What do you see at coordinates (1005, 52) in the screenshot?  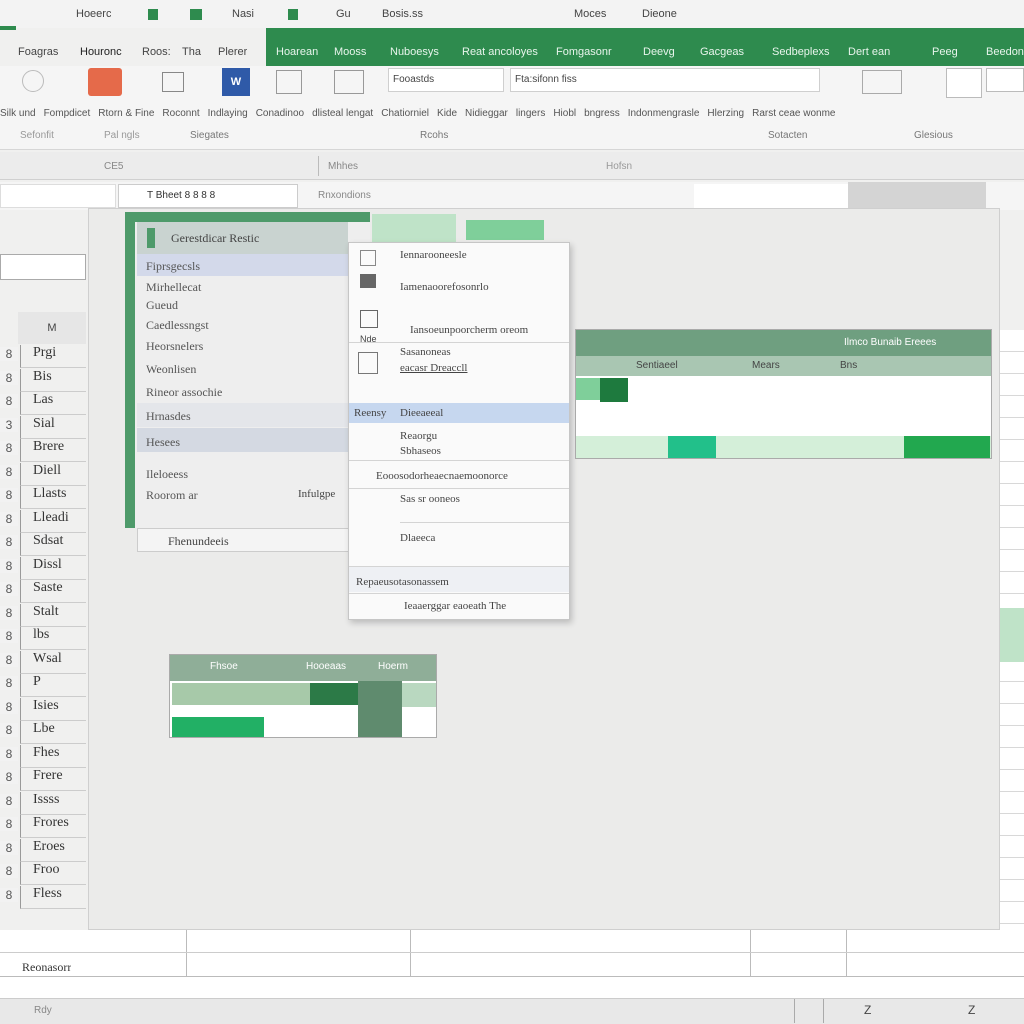 I see `ribbon-tab: Beedonos` at bounding box center [1005, 52].